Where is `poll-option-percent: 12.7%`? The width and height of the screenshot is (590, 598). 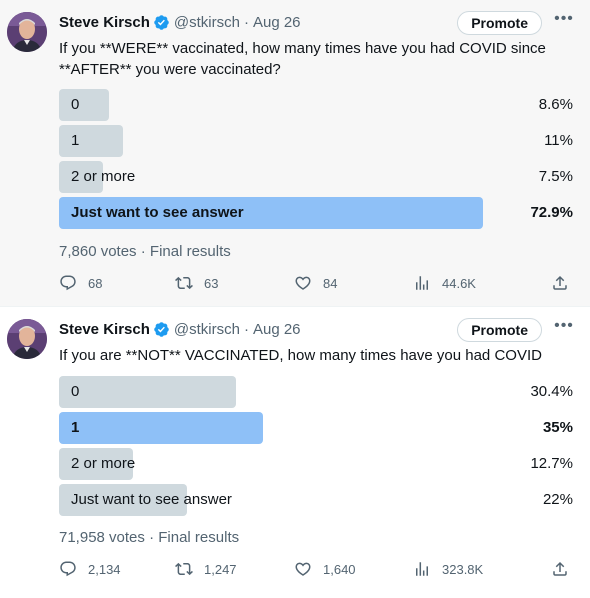
poll-option-percent: 12.7% is located at coordinates (551, 463).